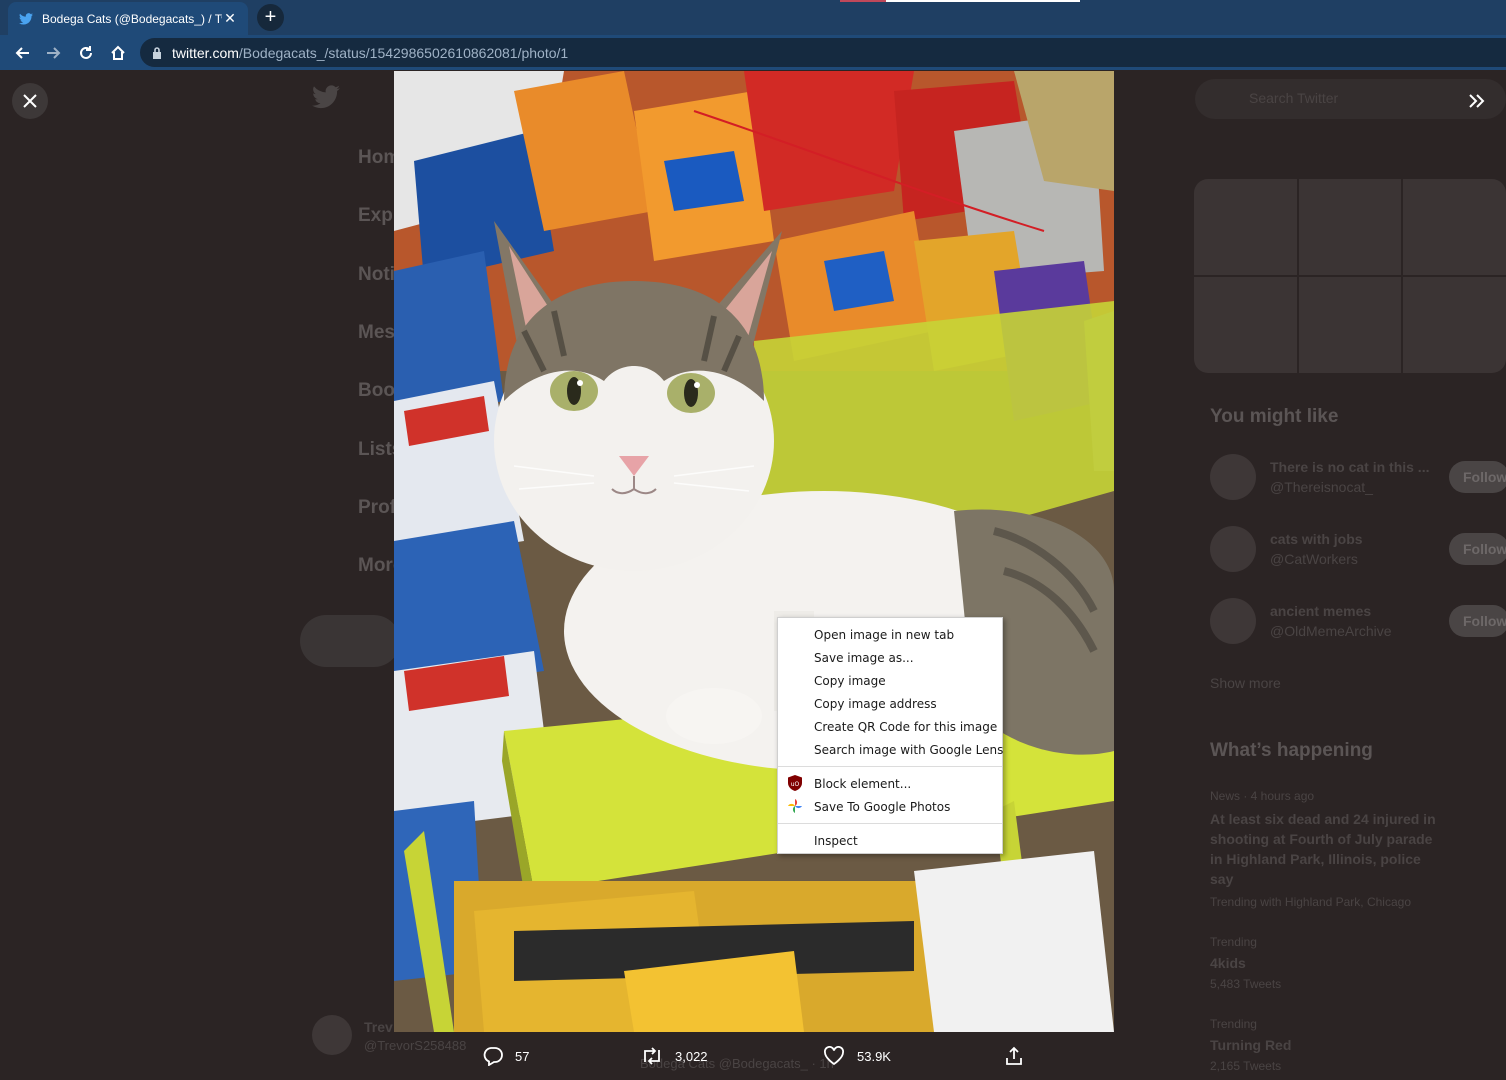 This screenshot has width=1506, height=1080. I want to click on trend-title: 4kids, so click(1228, 963).